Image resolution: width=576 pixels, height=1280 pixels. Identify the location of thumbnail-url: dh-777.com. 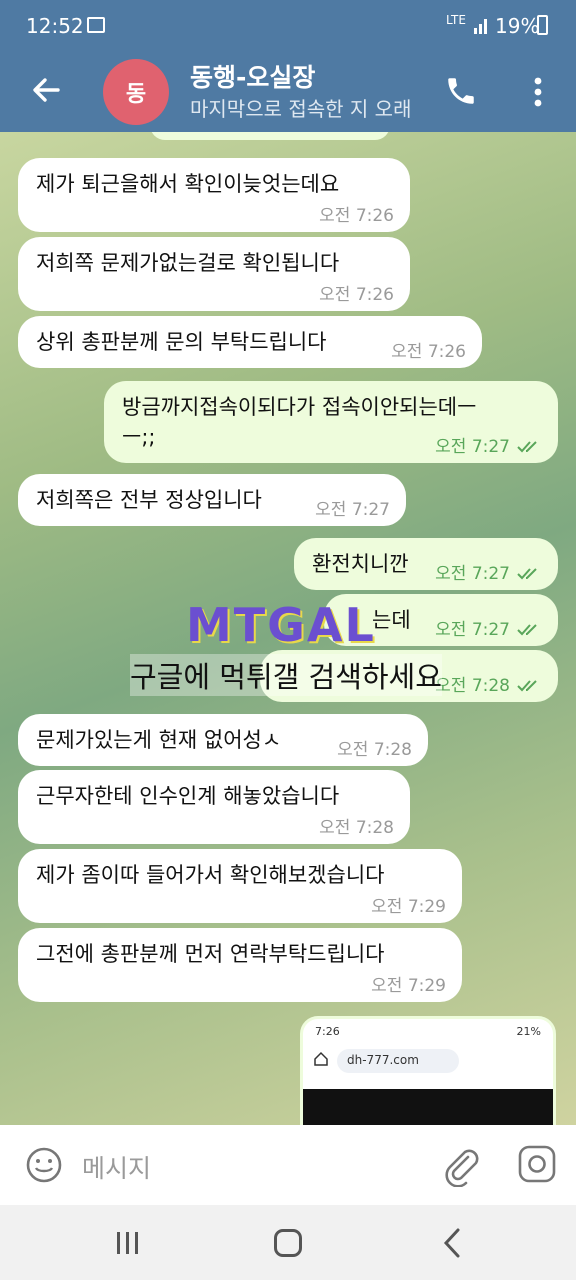
(398, 1061).